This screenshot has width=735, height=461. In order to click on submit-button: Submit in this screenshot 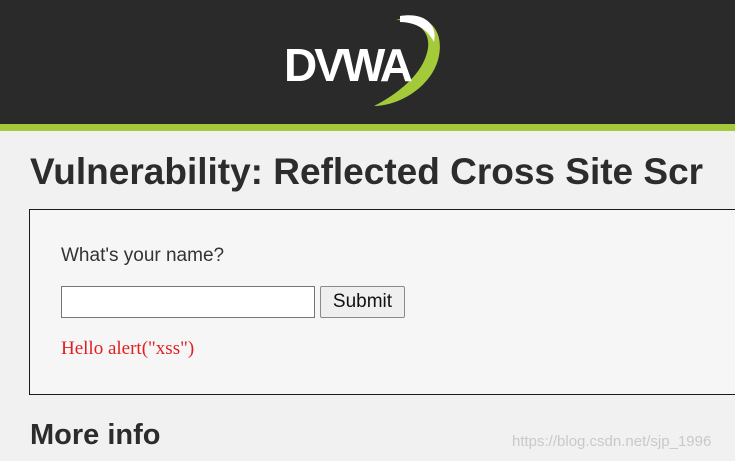, I will do `click(362, 302)`.